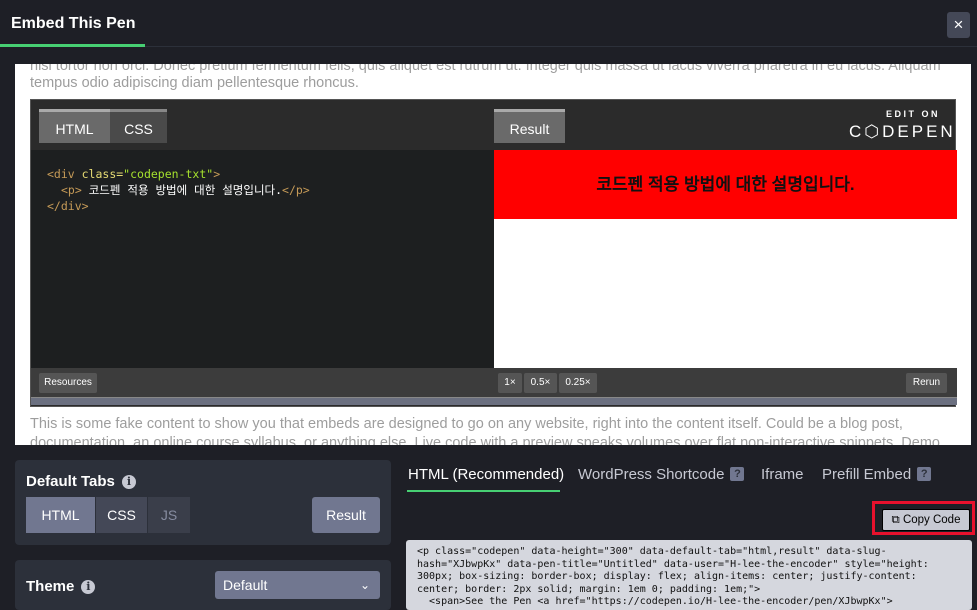 Image resolution: width=977 pixels, height=610 pixels. What do you see at coordinates (81, 481) in the screenshot?
I see `default-tabs-title: Default Tabs i` at bounding box center [81, 481].